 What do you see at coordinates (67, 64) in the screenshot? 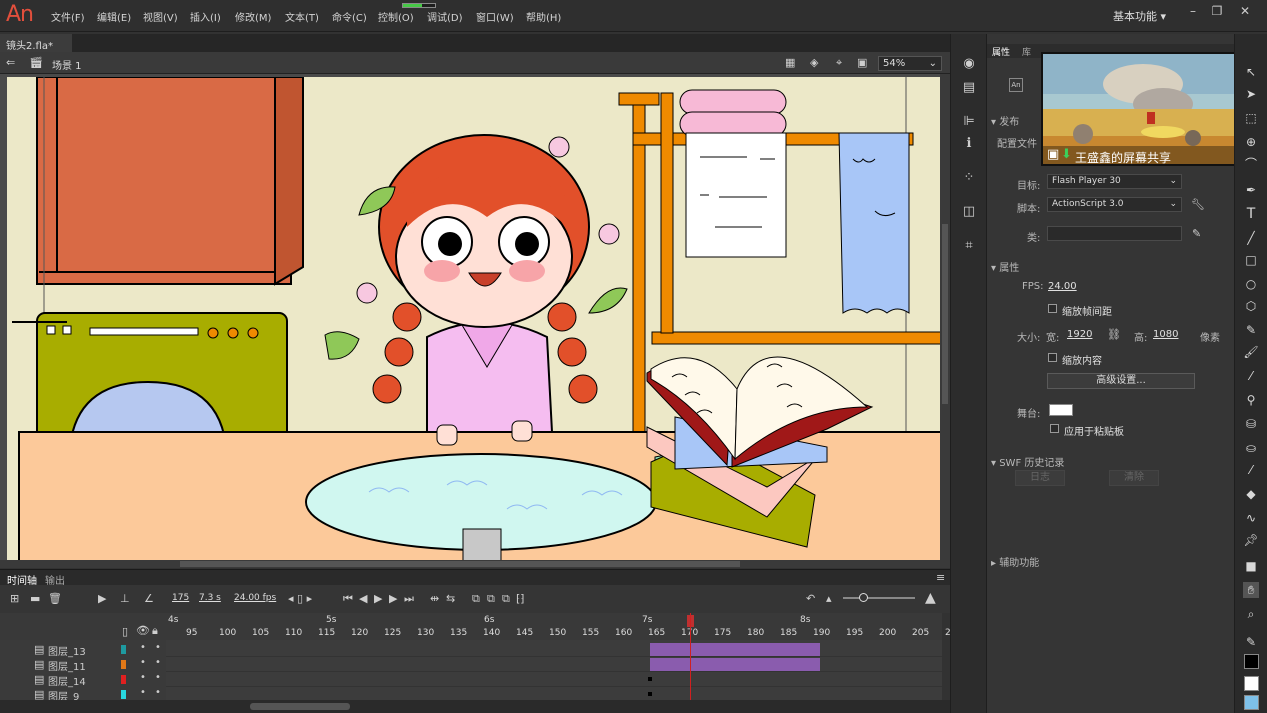
I see `scene-name: 场景 1` at bounding box center [67, 64].